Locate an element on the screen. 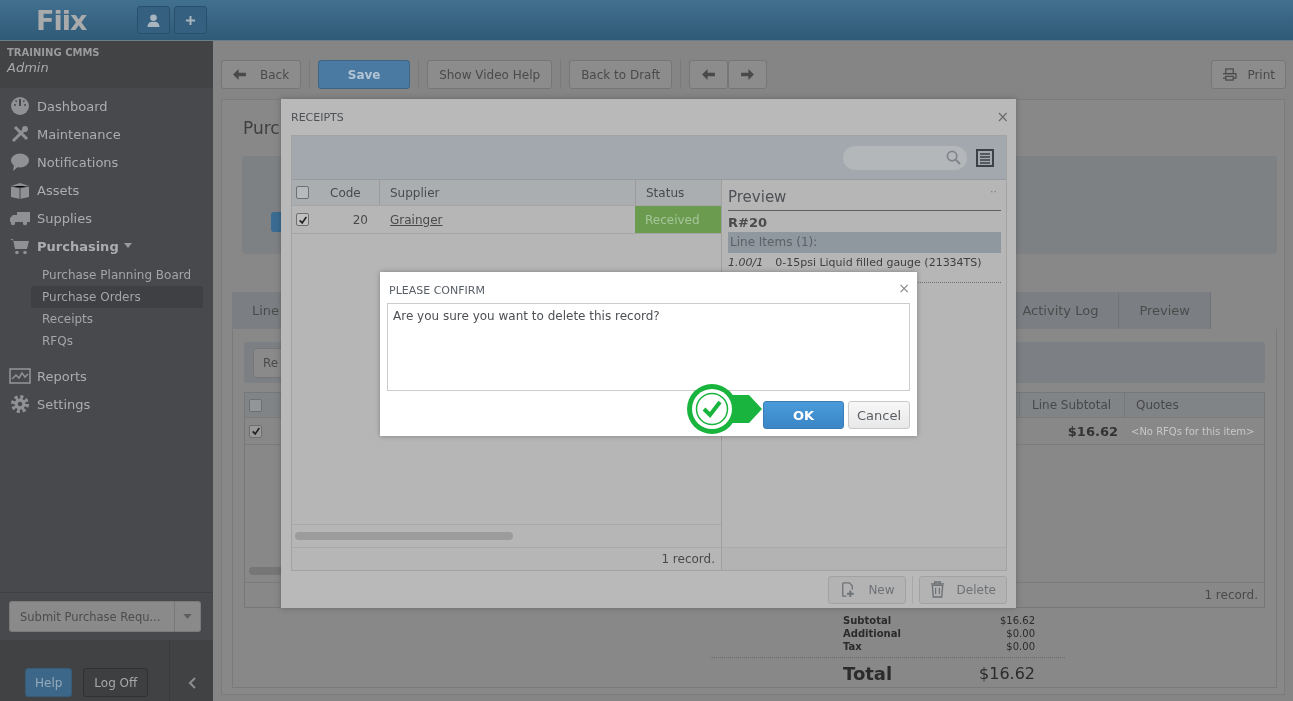 This screenshot has height=701, width=1293. dialog-title: PLEASE CONFIRM is located at coordinates (437, 289).